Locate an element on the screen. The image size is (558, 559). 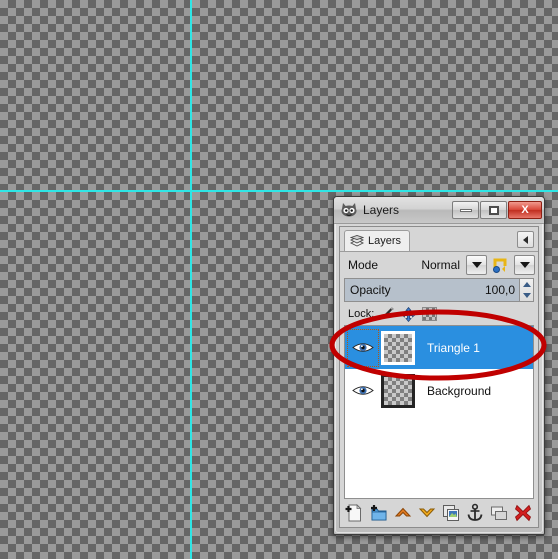
maximize-icon is located at coordinates (493, 210).